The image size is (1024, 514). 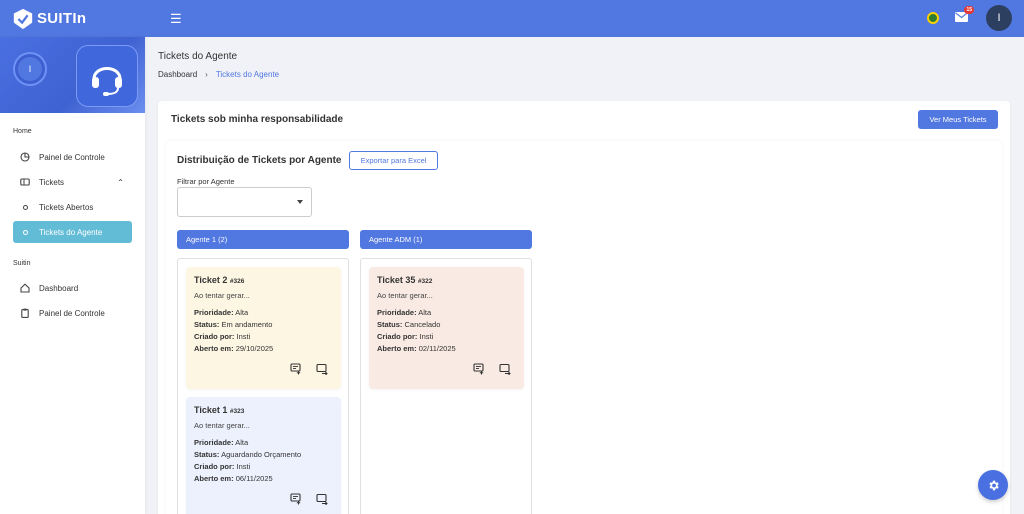 I want to click on ticket-icon, so click(x=25, y=182).